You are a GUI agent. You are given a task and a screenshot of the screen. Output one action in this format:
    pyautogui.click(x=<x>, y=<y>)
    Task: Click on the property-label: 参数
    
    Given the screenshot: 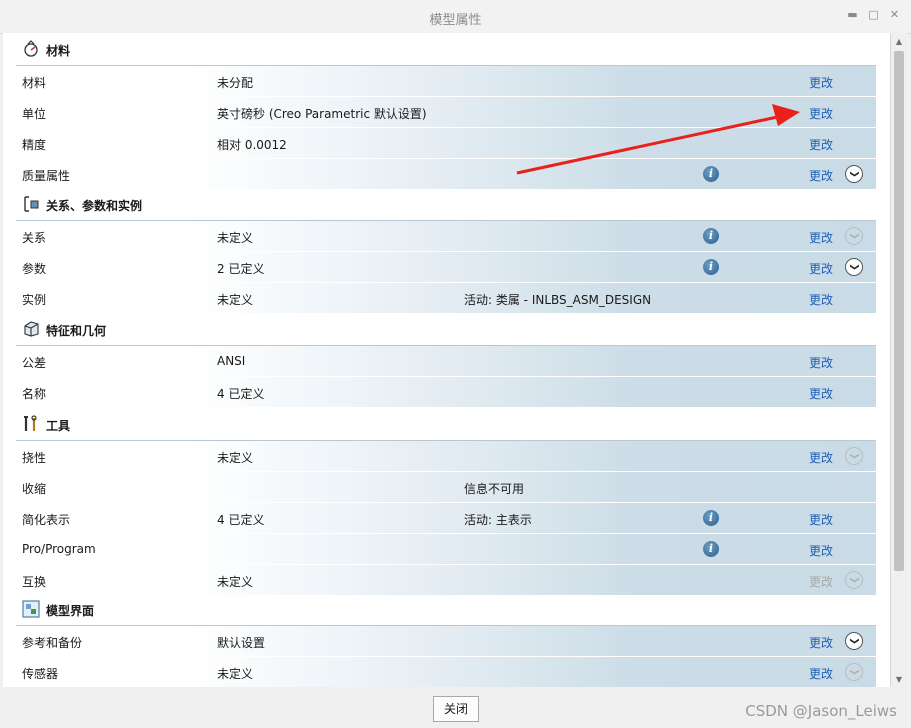 What is the action you would take?
    pyautogui.click(x=34, y=269)
    